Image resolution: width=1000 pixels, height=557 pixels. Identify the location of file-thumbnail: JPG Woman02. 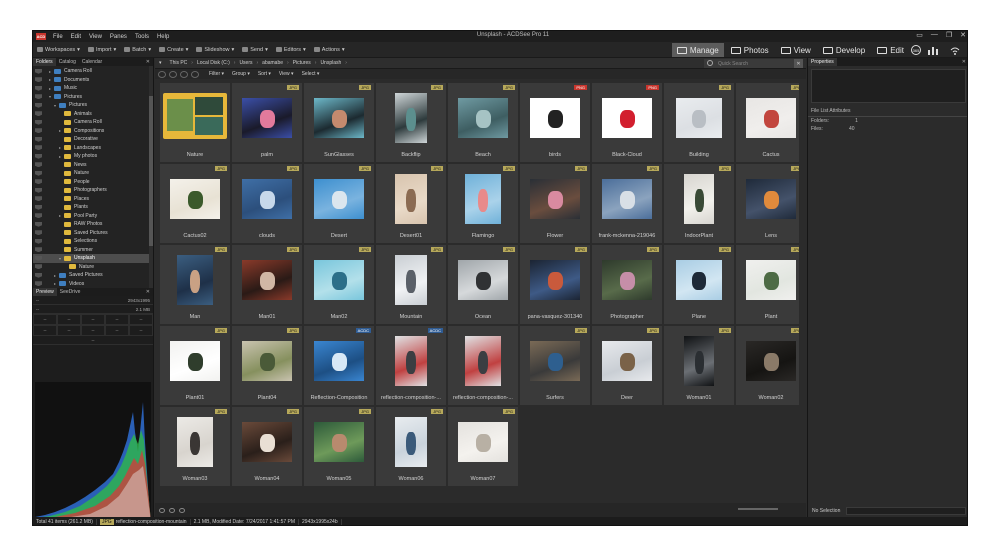
(767, 365).